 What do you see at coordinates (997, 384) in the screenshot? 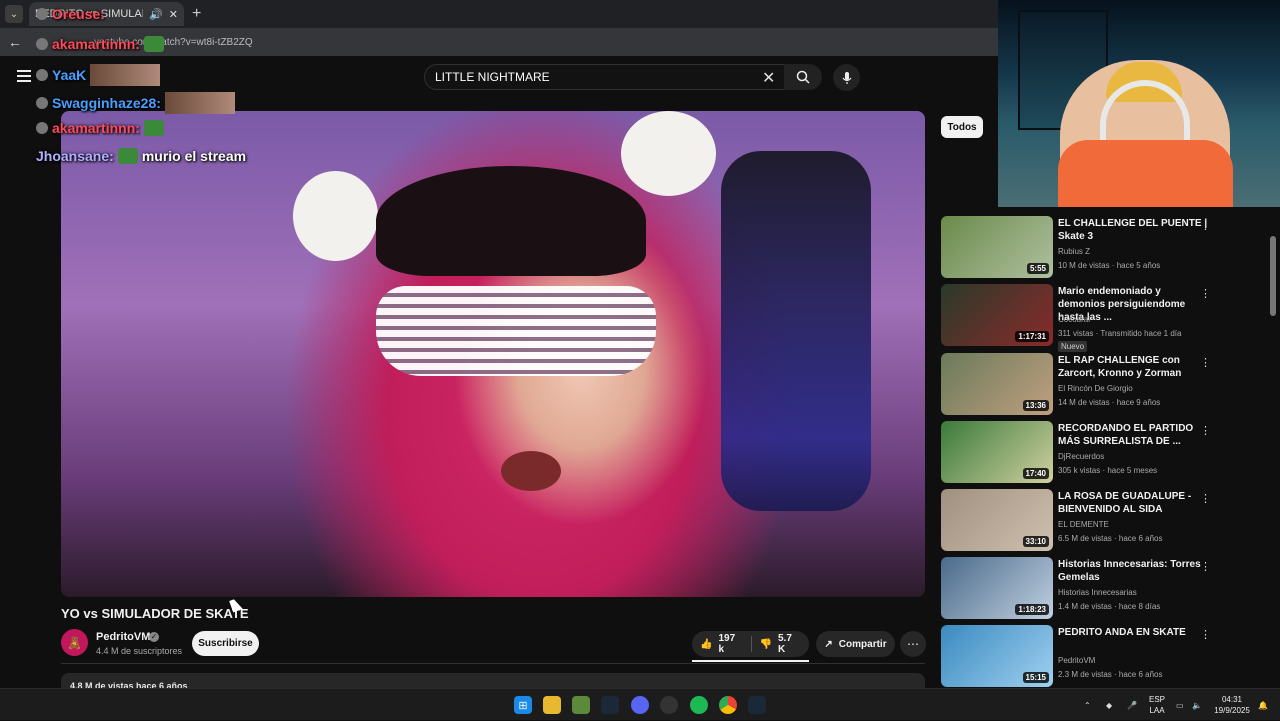
I see `video-thumbnail: 13:36` at bounding box center [997, 384].